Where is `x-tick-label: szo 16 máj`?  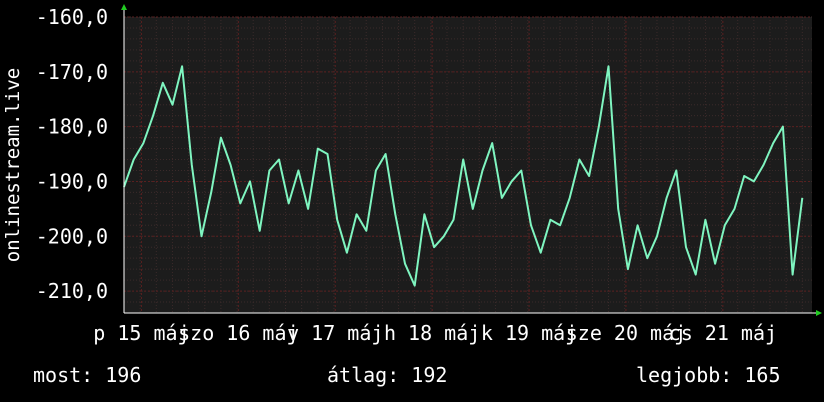 x-tick-label: szo 16 máj is located at coordinates (238, 333).